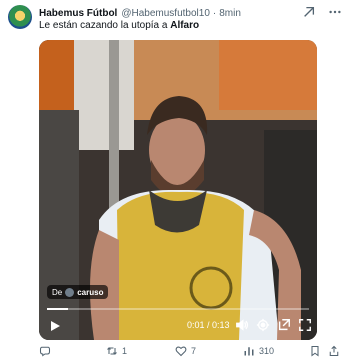 Image resolution: width=350 pixels, height=362 pixels. I want to click on like-count: 7, so click(194, 351).